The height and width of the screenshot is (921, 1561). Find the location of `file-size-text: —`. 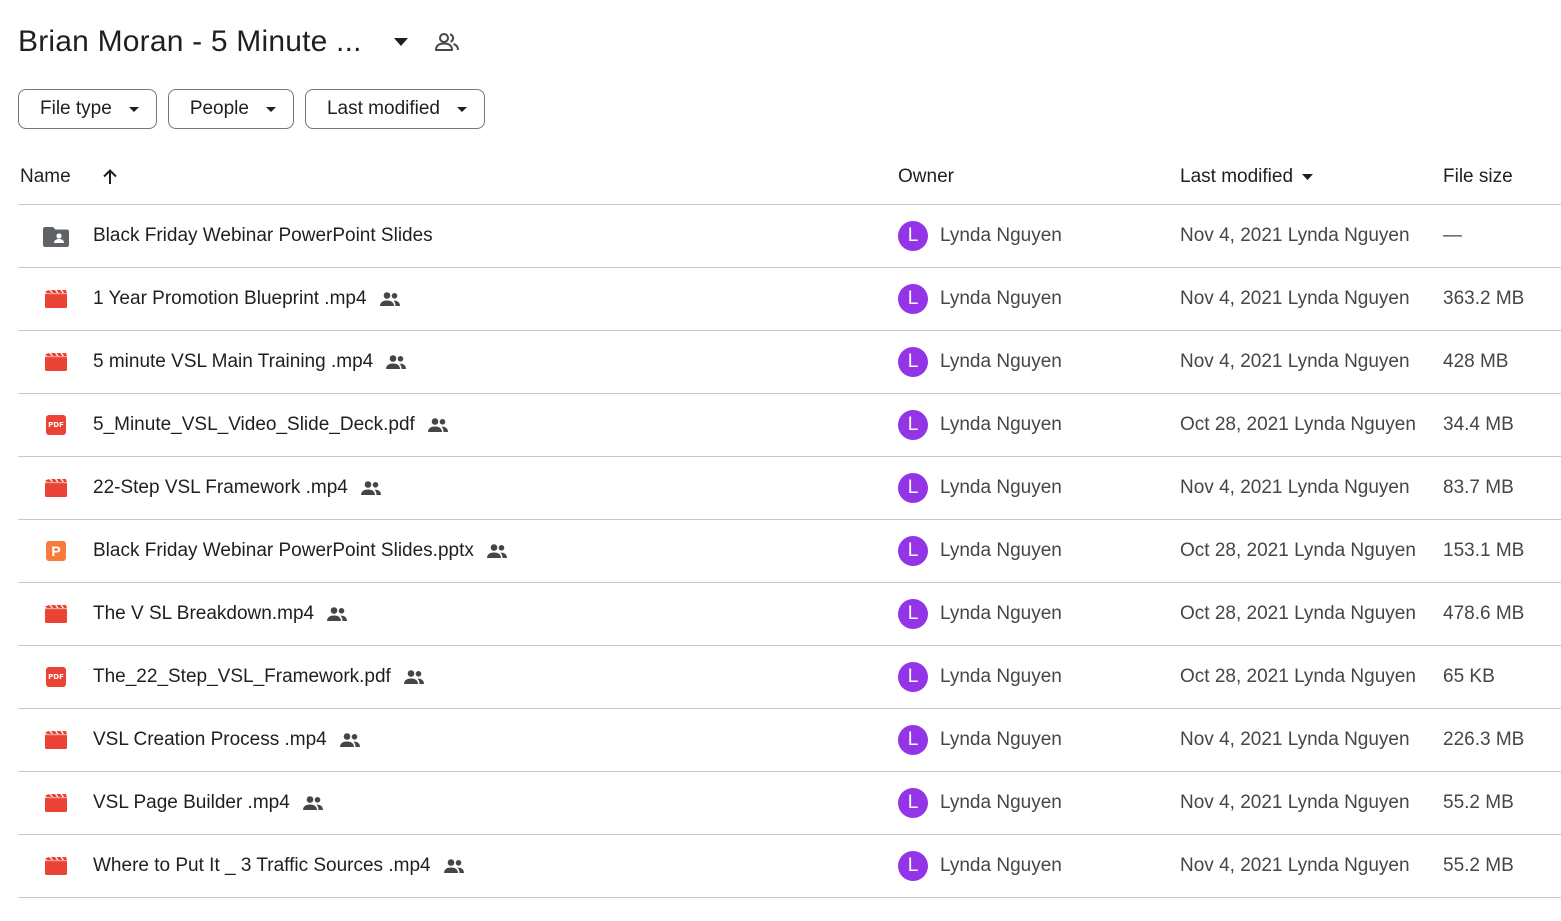

file-size-text: — is located at coordinates (1452, 235).